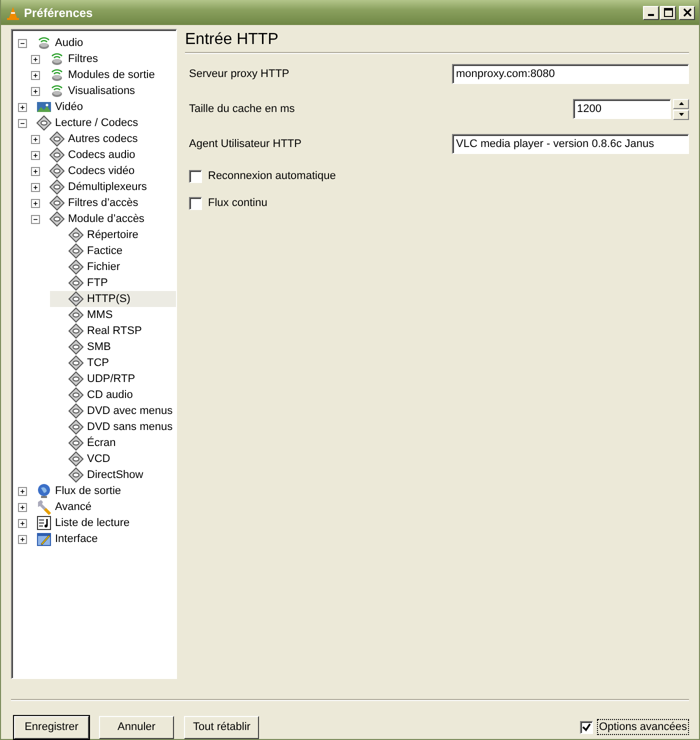  I want to click on tree-item: Lecture / Codecs, so click(96, 123).